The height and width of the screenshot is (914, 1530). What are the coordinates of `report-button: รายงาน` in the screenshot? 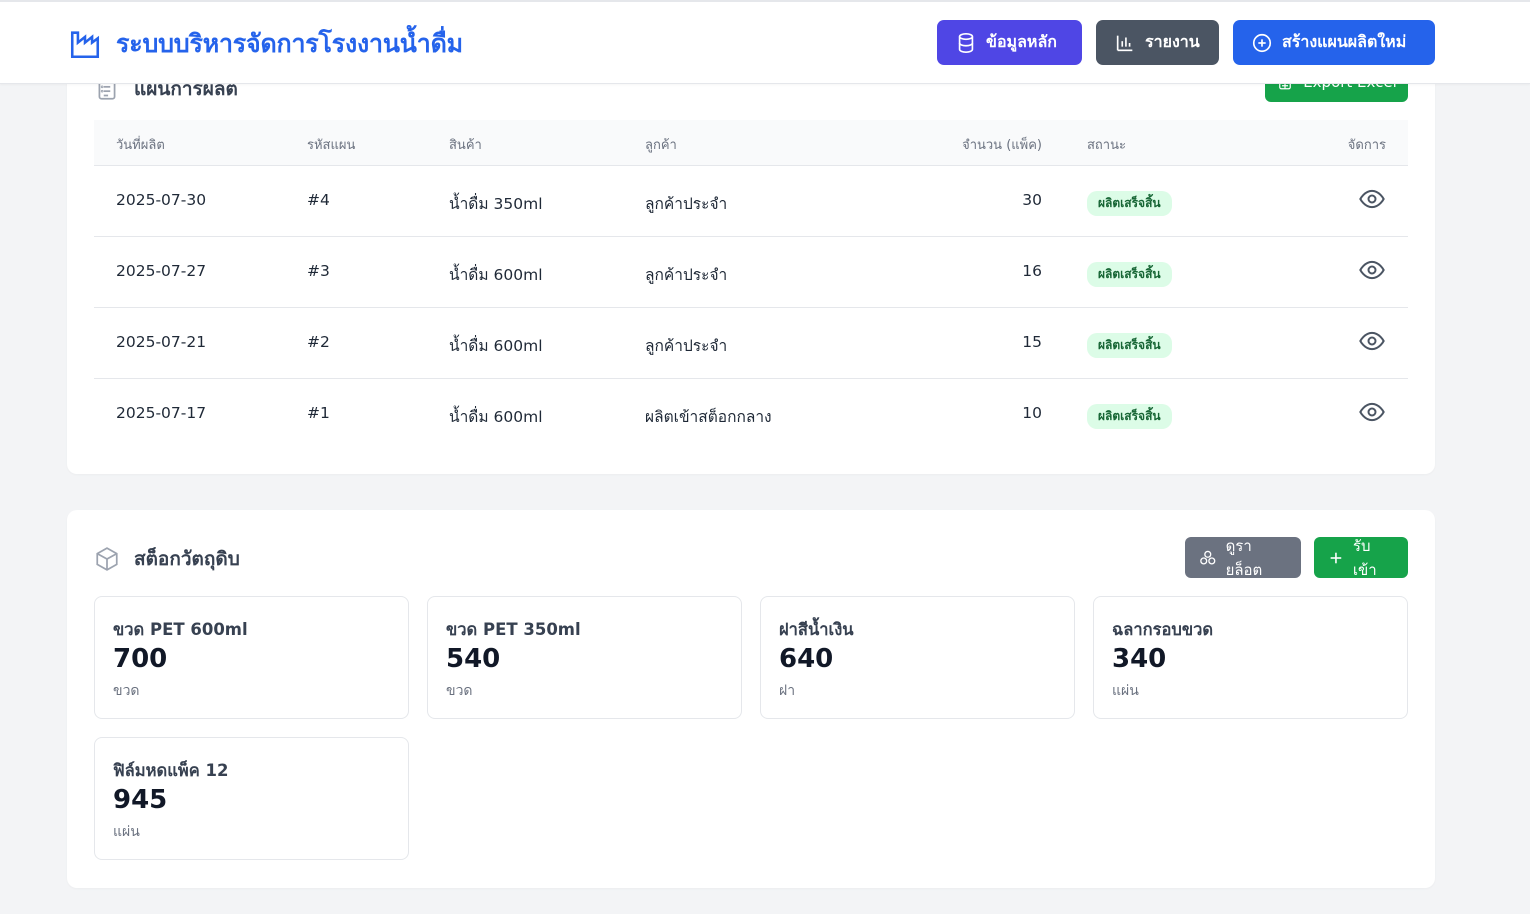 It's located at (1157, 42).